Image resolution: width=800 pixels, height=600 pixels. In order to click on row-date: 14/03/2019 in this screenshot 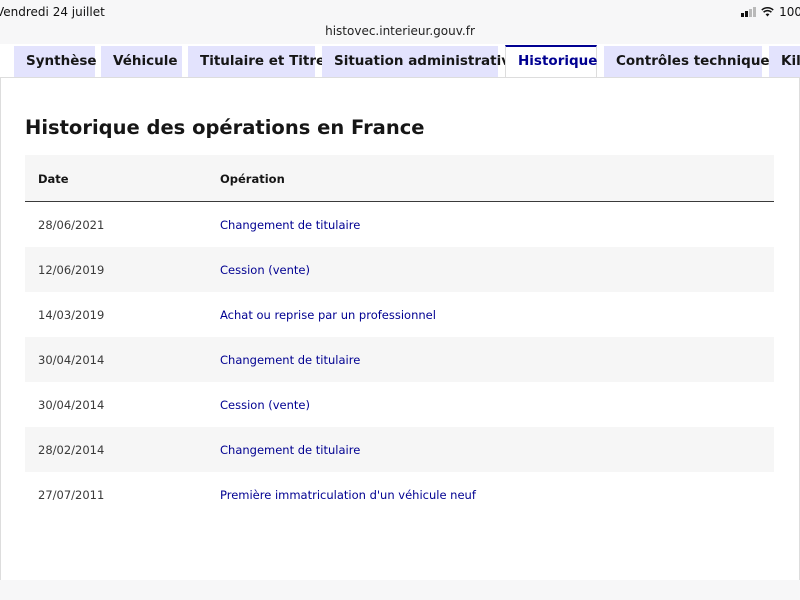, I will do `click(71, 315)`.